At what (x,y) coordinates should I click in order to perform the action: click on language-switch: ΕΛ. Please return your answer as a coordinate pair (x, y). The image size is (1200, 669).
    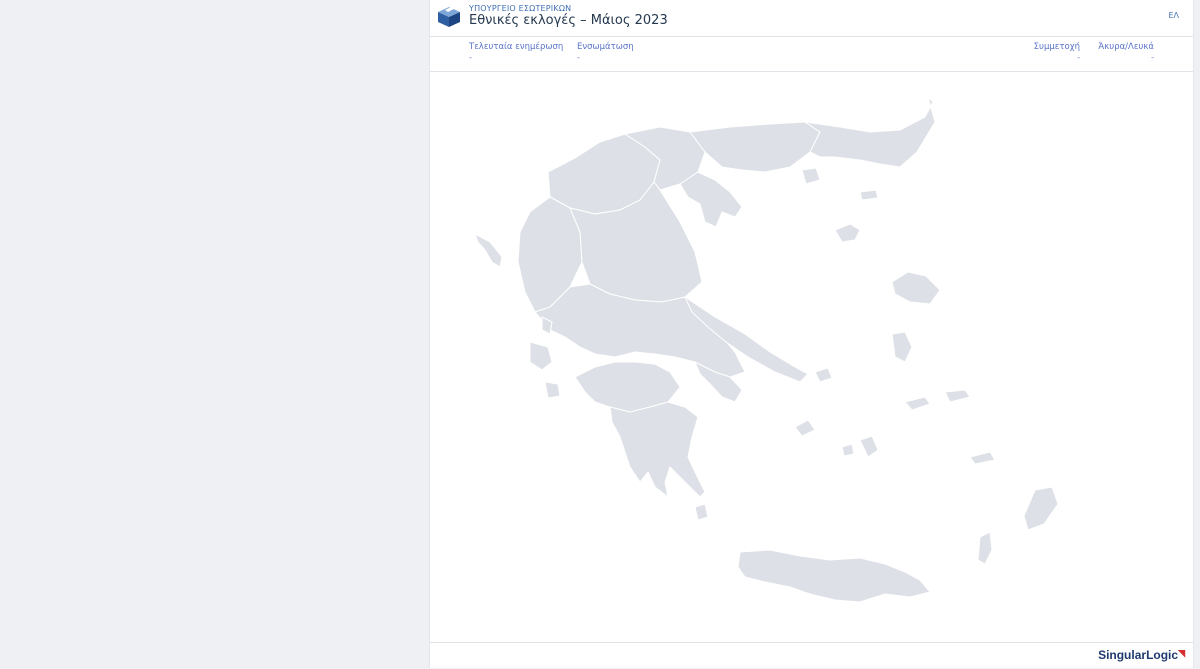
    Looking at the image, I should click on (1173, 15).